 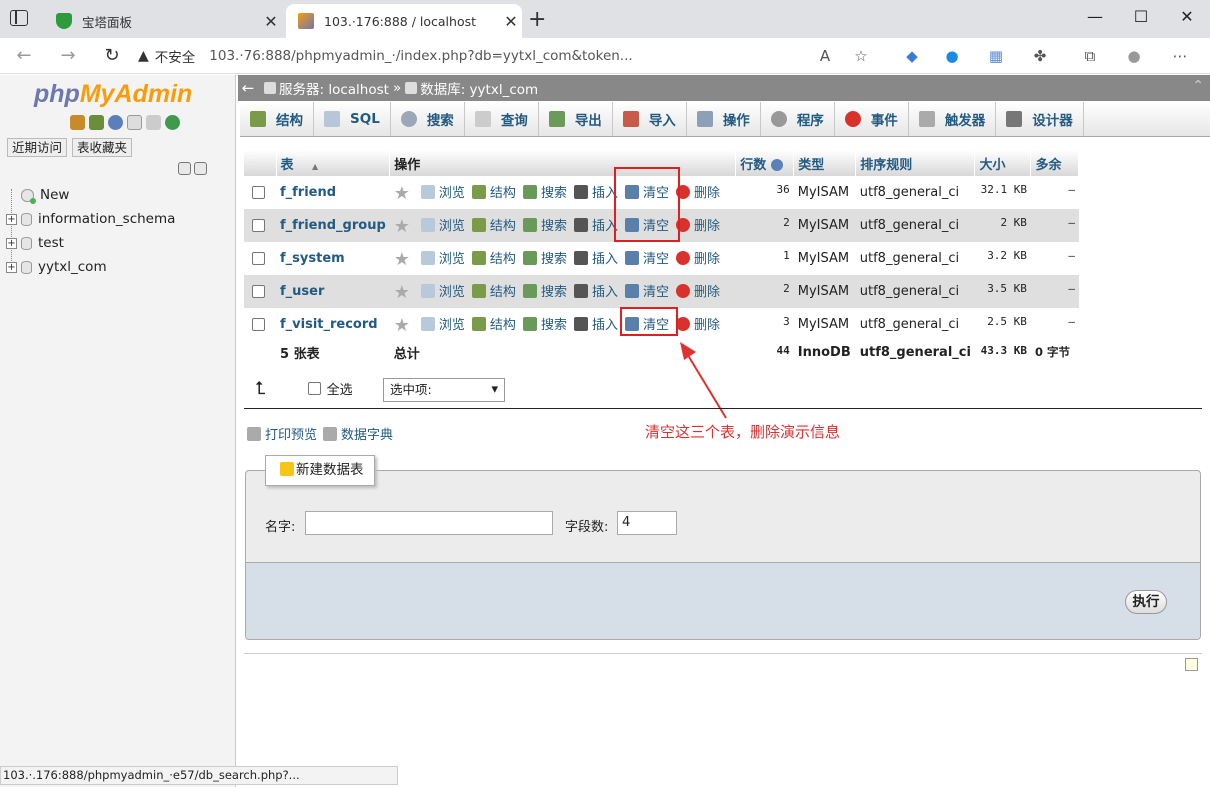 What do you see at coordinates (915, 163) in the screenshot?
I see `column-header-collation: 排序规则` at bounding box center [915, 163].